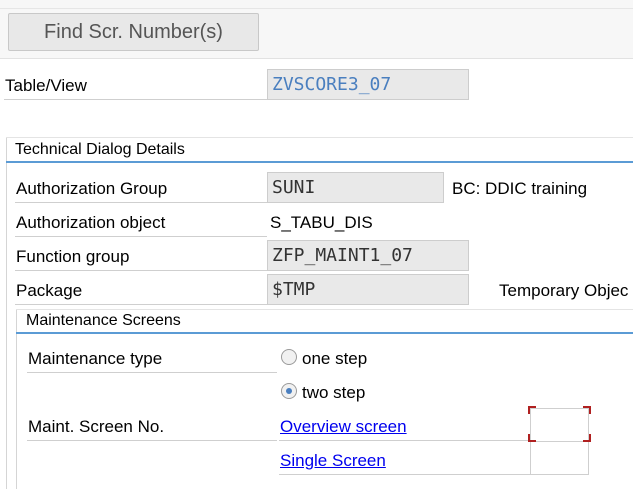  Describe the element at coordinates (141, 304) in the screenshot. I see `package-underline` at that location.